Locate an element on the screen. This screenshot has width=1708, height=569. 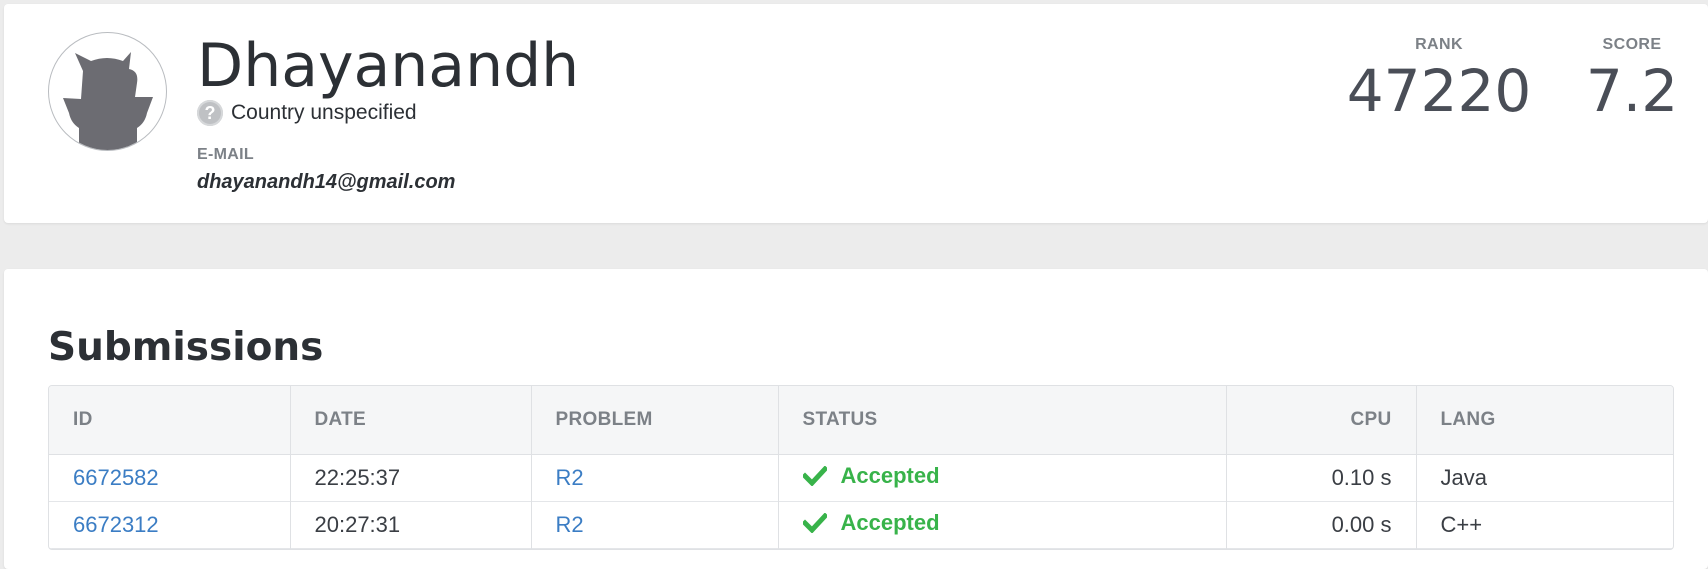
table-header-row: ID DATE PROBLEM STATUS CPU LANG is located at coordinates (861, 420).